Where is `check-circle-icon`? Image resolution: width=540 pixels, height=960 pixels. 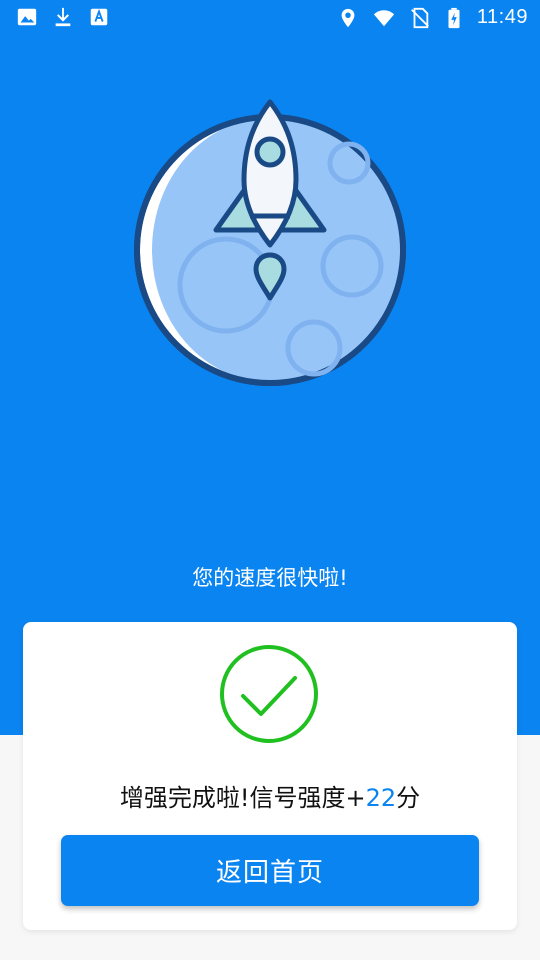
check-circle-icon is located at coordinates (269, 694).